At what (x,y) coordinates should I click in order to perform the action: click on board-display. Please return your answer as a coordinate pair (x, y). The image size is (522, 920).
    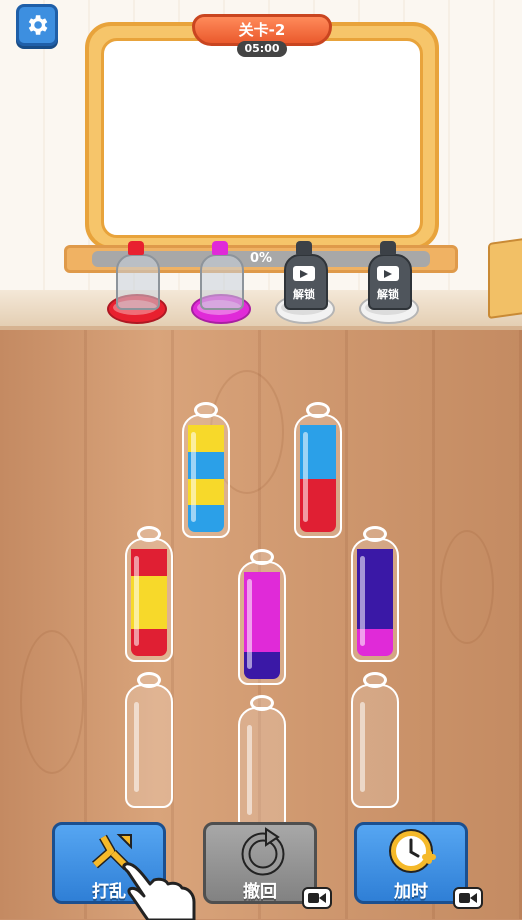
    Looking at the image, I should click on (262, 138).